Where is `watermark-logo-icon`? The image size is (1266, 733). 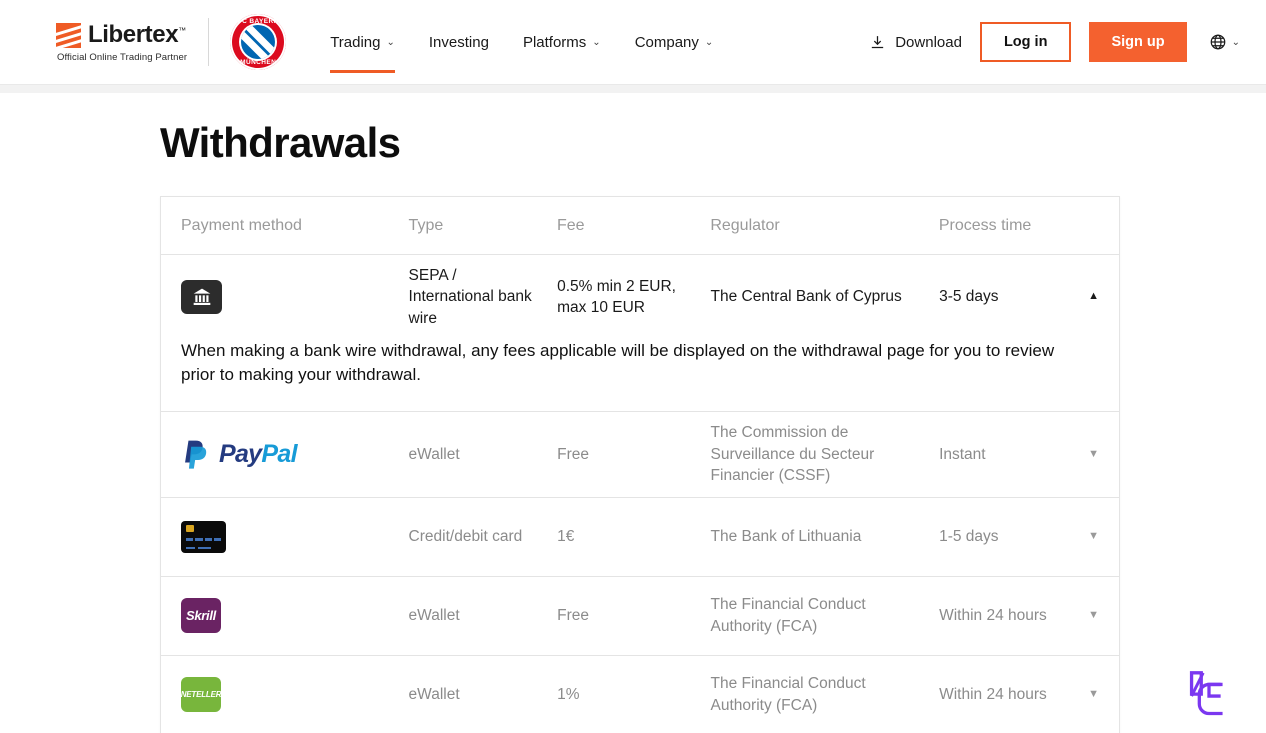 watermark-logo-icon is located at coordinates (1206, 692).